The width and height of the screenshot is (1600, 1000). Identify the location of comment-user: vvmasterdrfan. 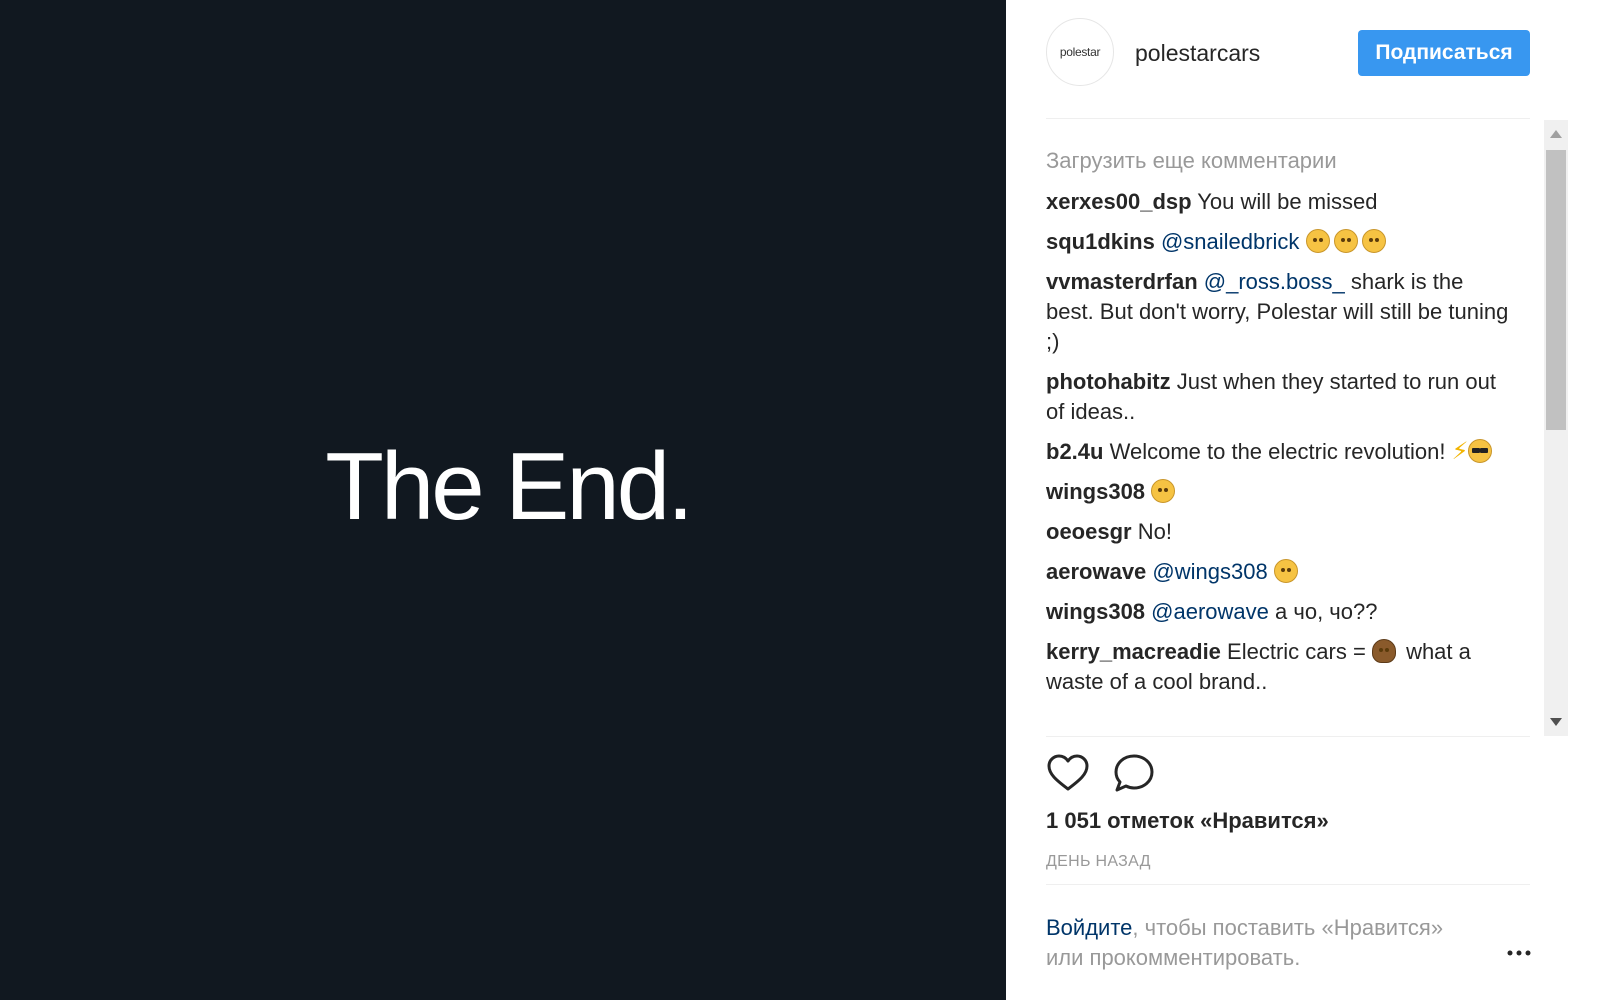
(1122, 281).